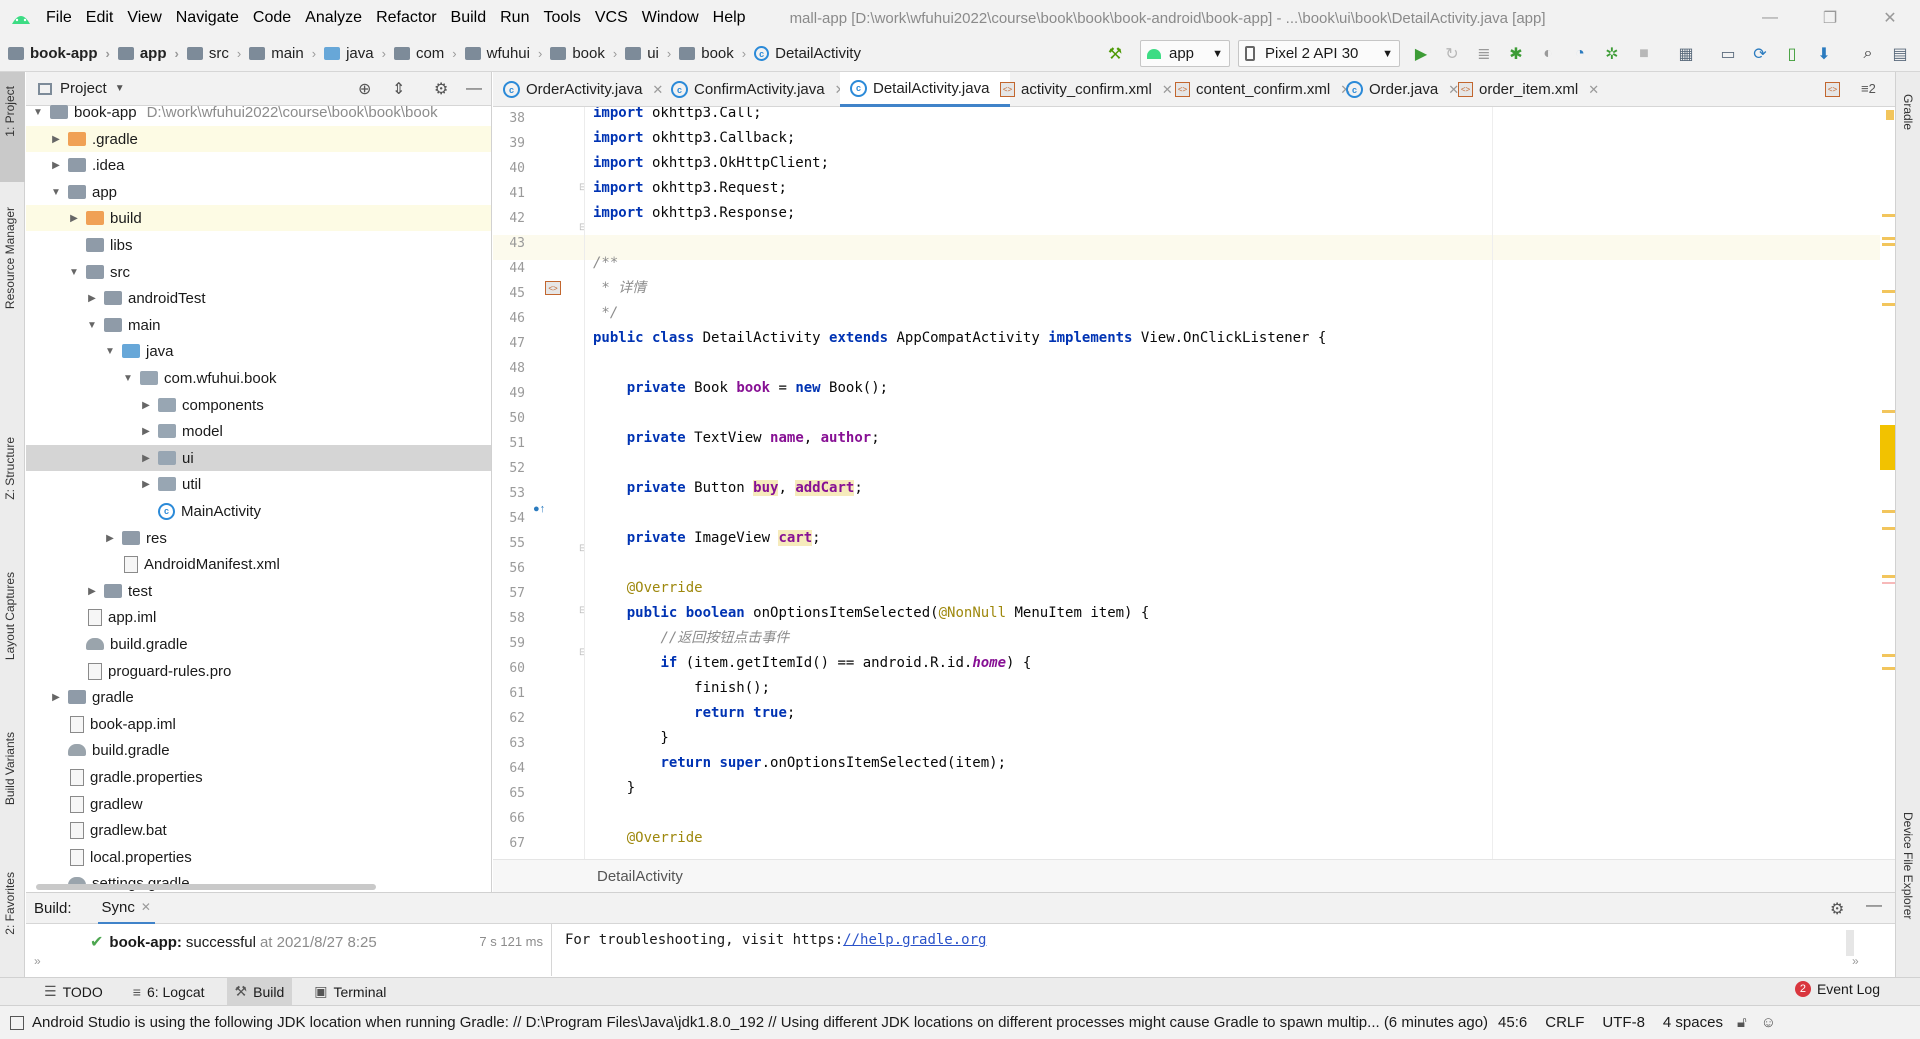 The height and width of the screenshot is (1039, 1920). What do you see at coordinates (1855, 961) in the screenshot?
I see `expand-icon: »` at bounding box center [1855, 961].